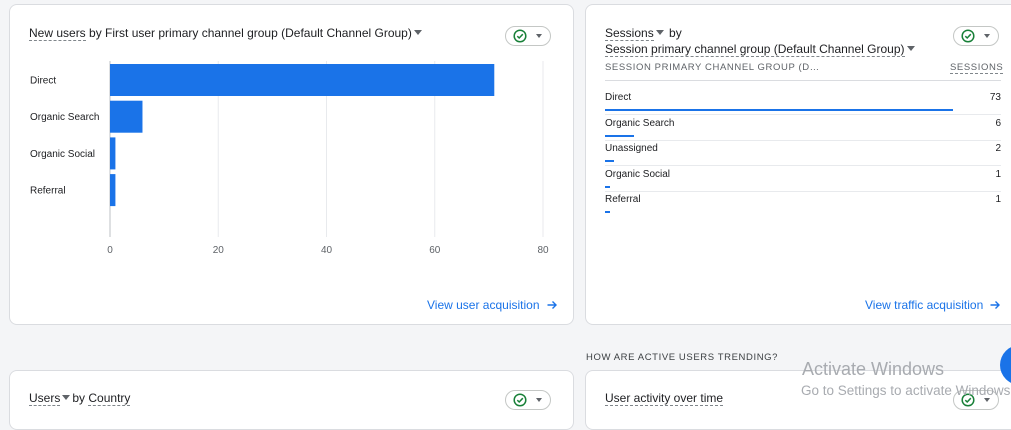 The height and width of the screenshot is (430, 1011). What do you see at coordinates (528, 36) in the screenshot?
I see `compare-status-button` at bounding box center [528, 36].